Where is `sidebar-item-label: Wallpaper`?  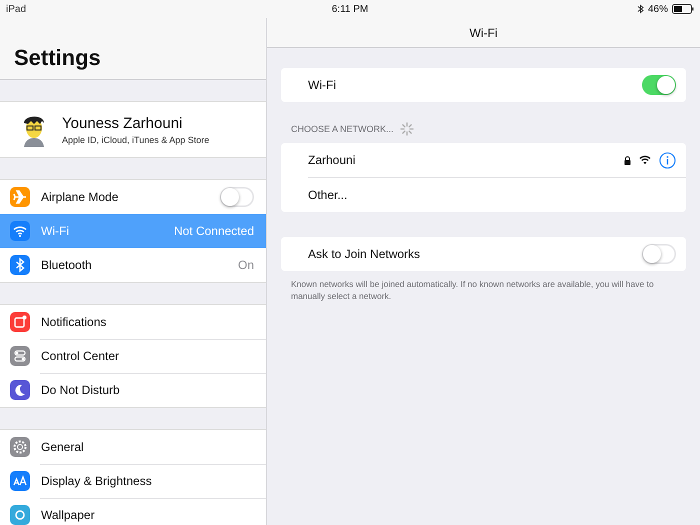 sidebar-item-label: Wallpaper is located at coordinates (68, 515).